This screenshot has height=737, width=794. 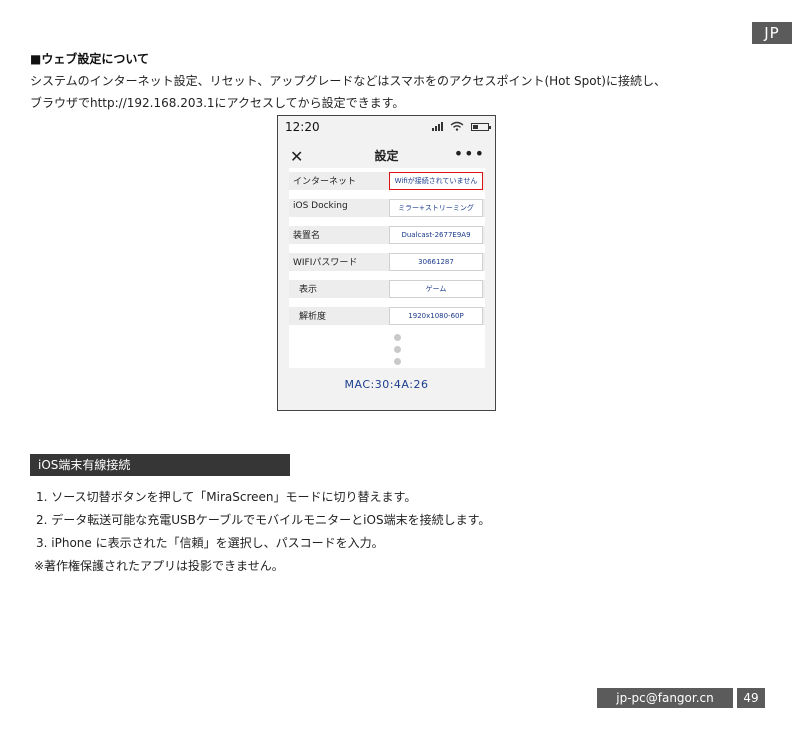 What do you see at coordinates (386, 384) in the screenshot?
I see `mac-address: MAC:30:4A:26` at bounding box center [386, 384].